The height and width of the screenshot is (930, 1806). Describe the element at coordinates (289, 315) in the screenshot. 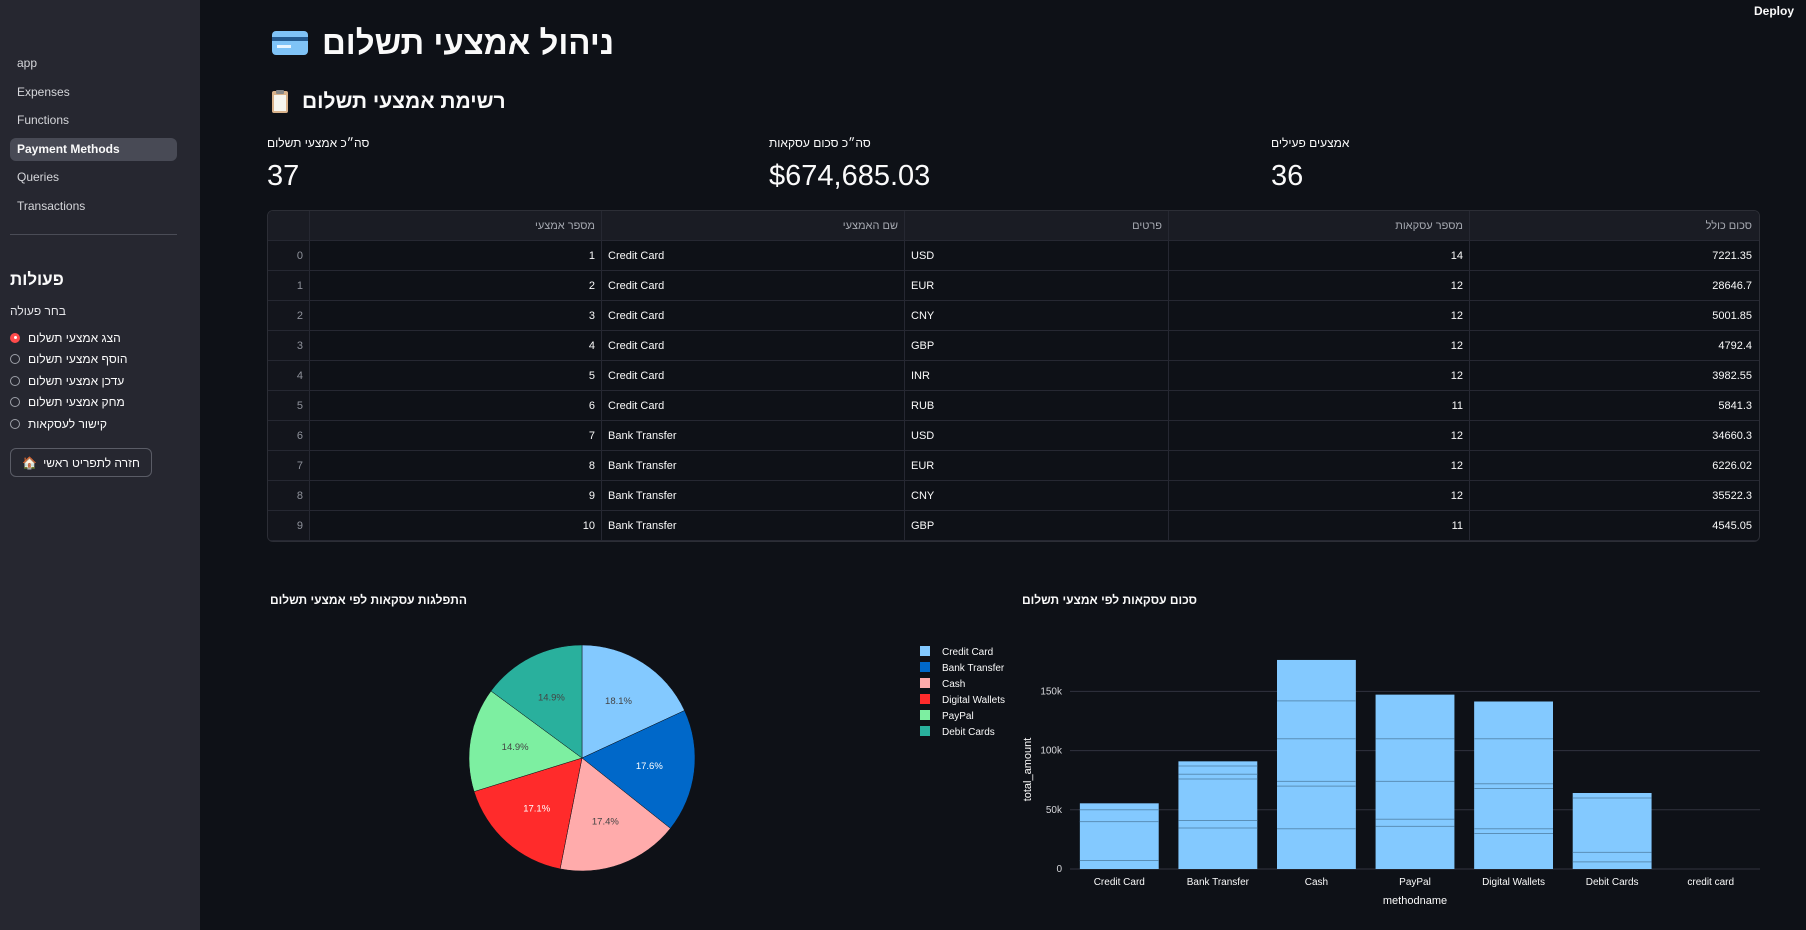

I see `row-index-cell: 2` at that location.